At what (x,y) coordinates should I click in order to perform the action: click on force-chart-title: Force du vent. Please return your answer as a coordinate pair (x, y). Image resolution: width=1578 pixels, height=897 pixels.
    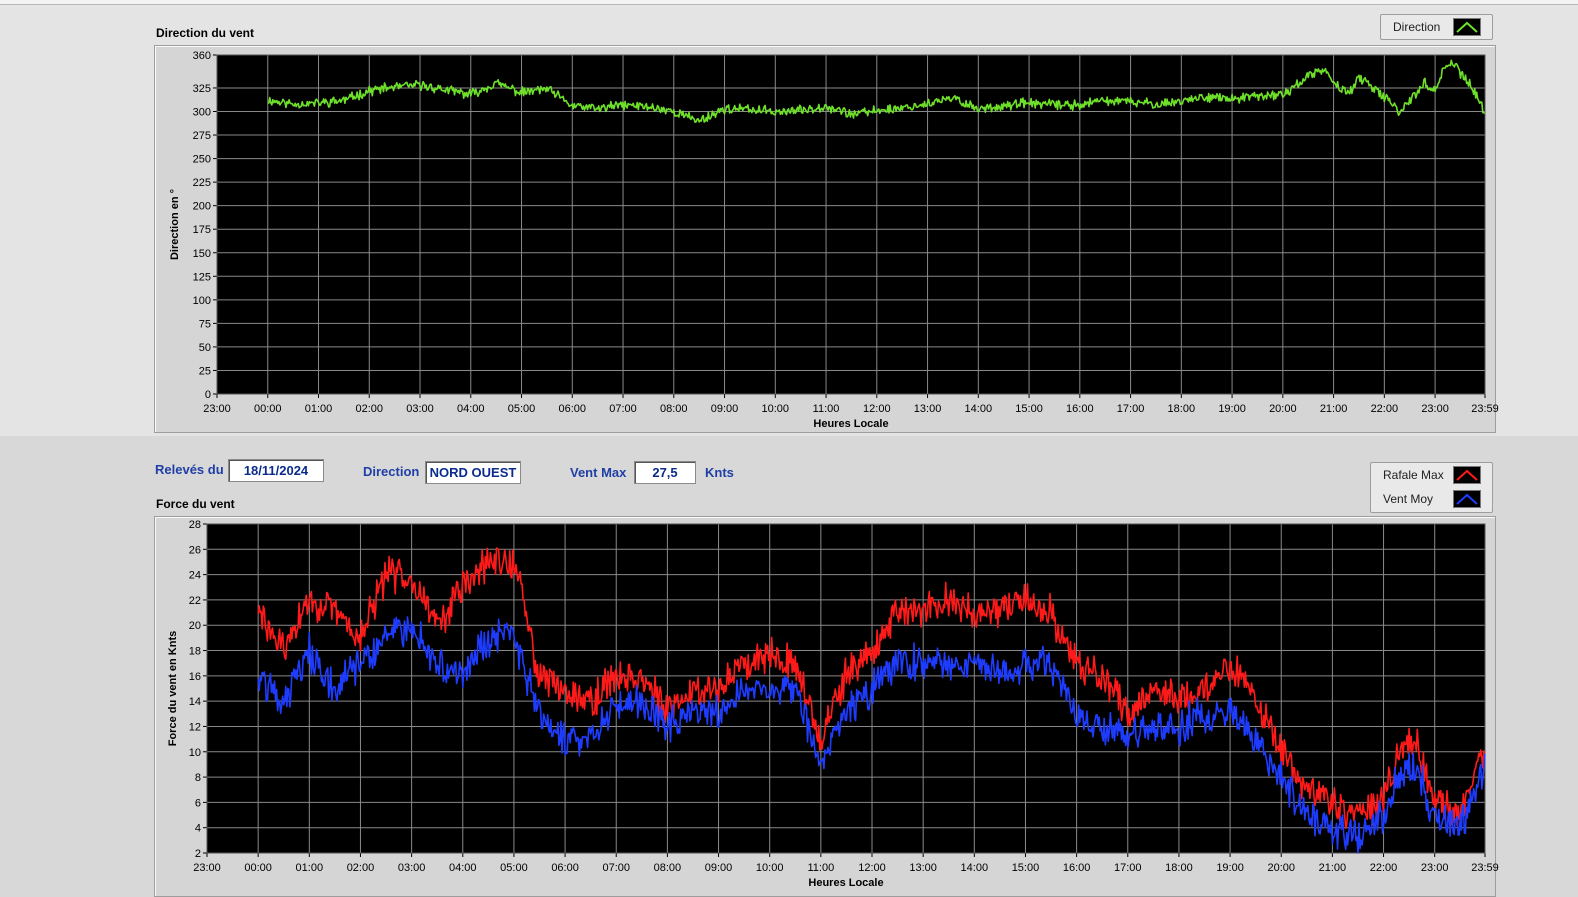
    Looking at the image, I should click on (195, 504).